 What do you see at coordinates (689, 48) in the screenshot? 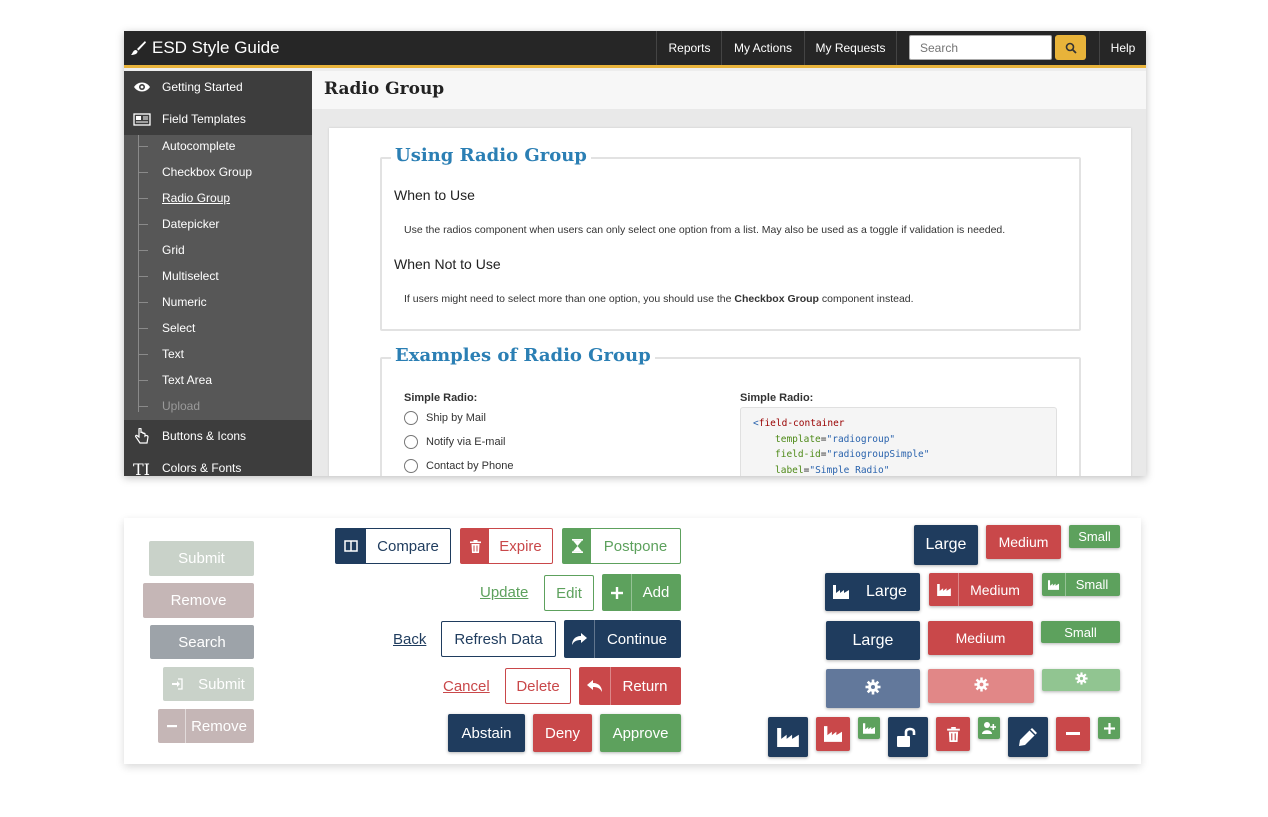
I see `nav-reports: Reports` at bounding box center [689, 48].